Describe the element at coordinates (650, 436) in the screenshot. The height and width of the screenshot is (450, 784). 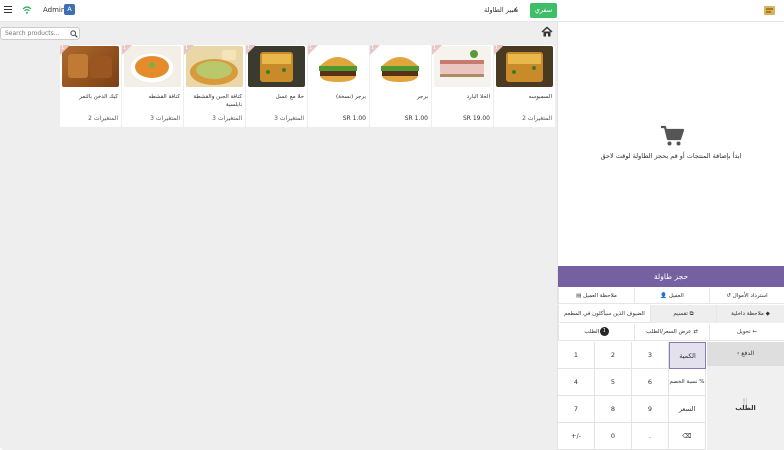
I see `key-decimal: .` at that location.